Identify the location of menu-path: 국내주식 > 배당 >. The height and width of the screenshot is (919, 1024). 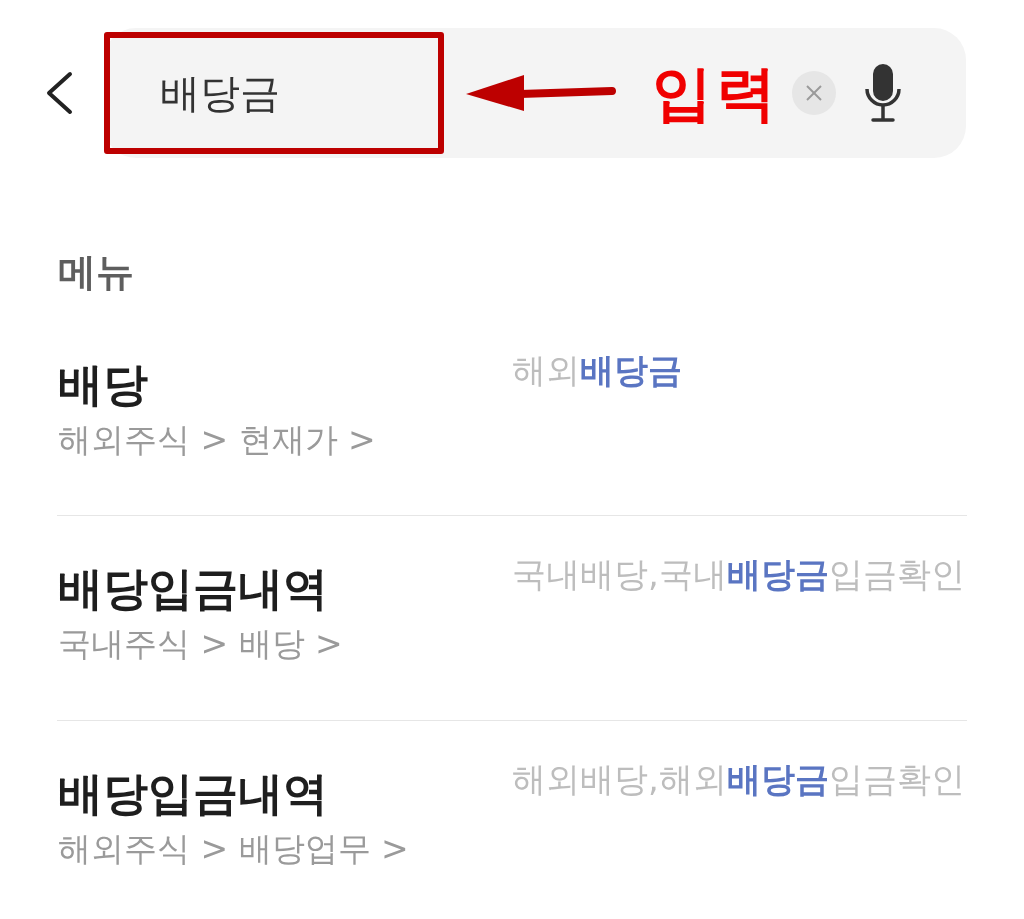
(200, 644).